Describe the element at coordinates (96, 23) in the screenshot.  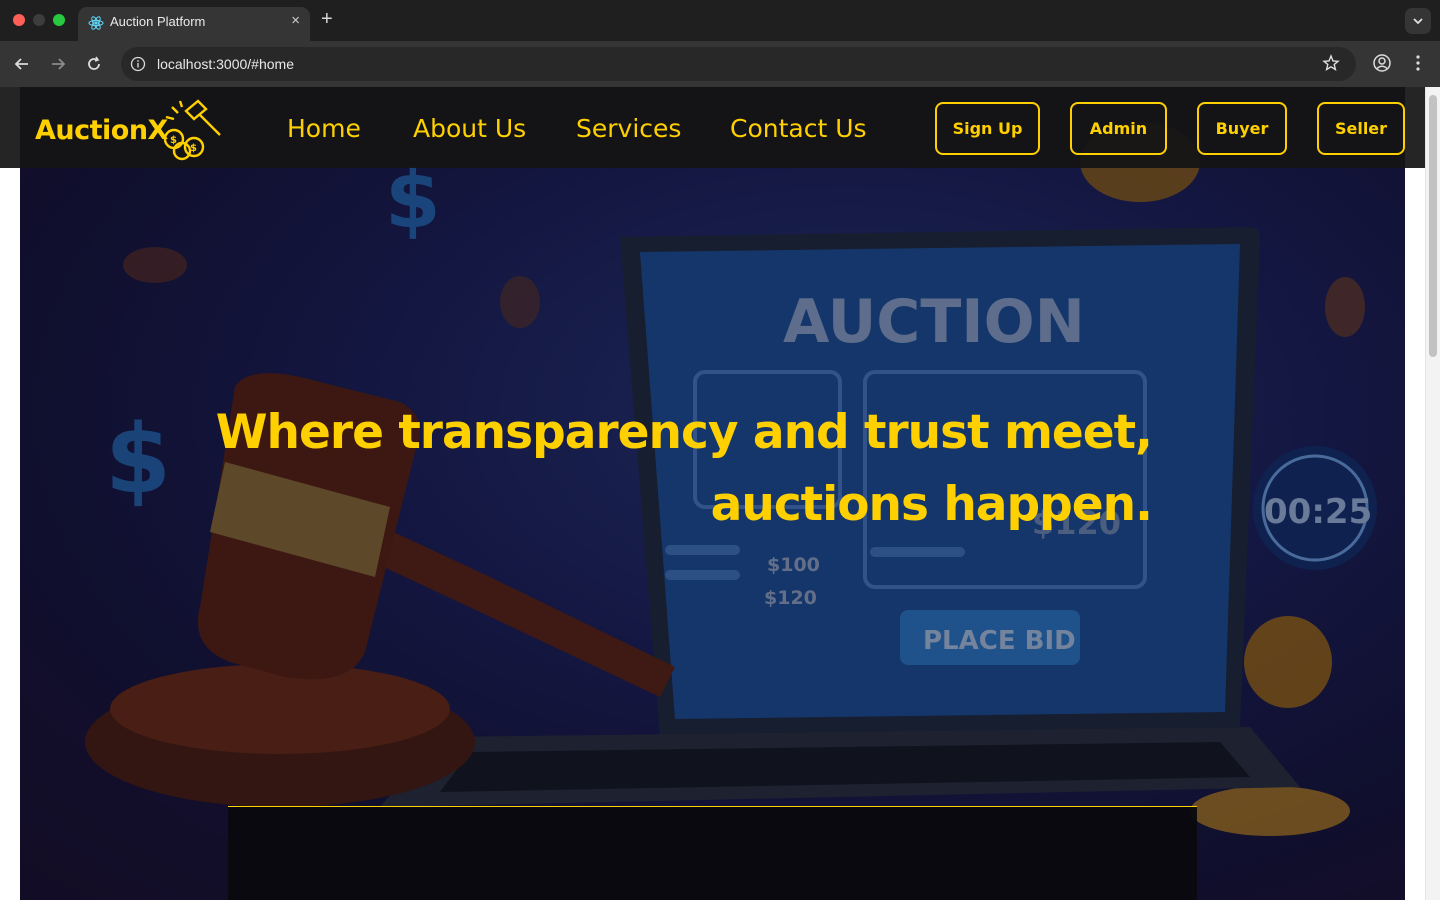
I see `react-icon` at that location.